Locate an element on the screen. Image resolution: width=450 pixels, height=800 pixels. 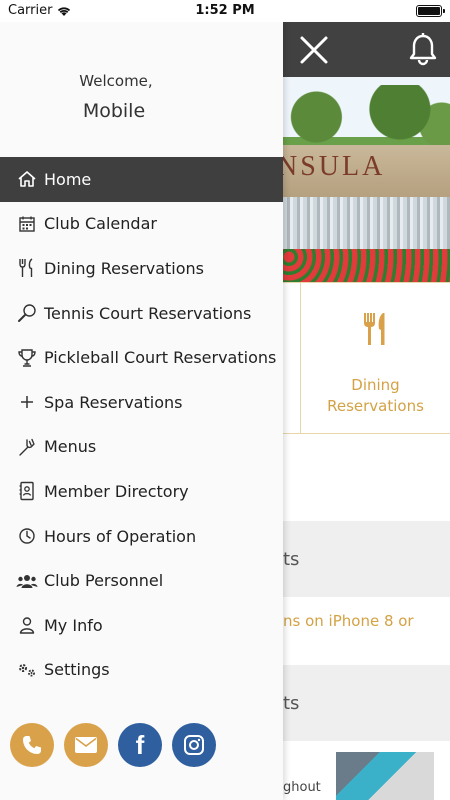
menu-item-label: Menus is located at coordinates (70, 447).